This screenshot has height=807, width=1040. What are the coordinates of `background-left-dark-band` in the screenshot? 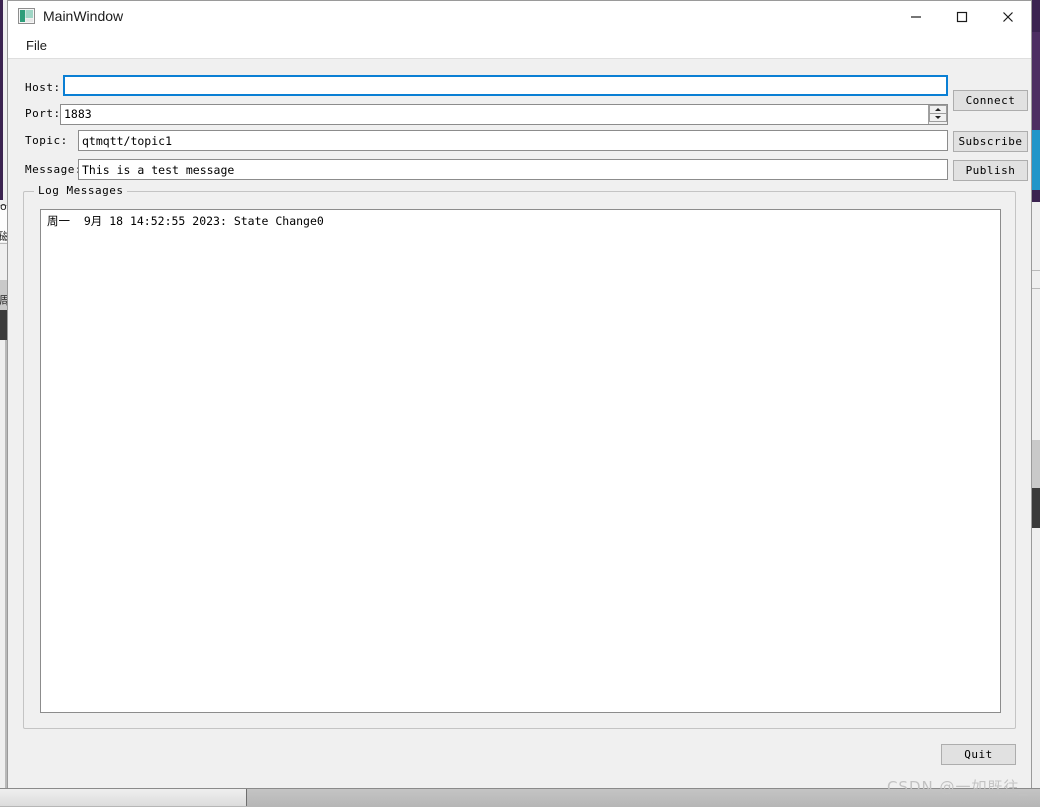 It's located at (3, 325).